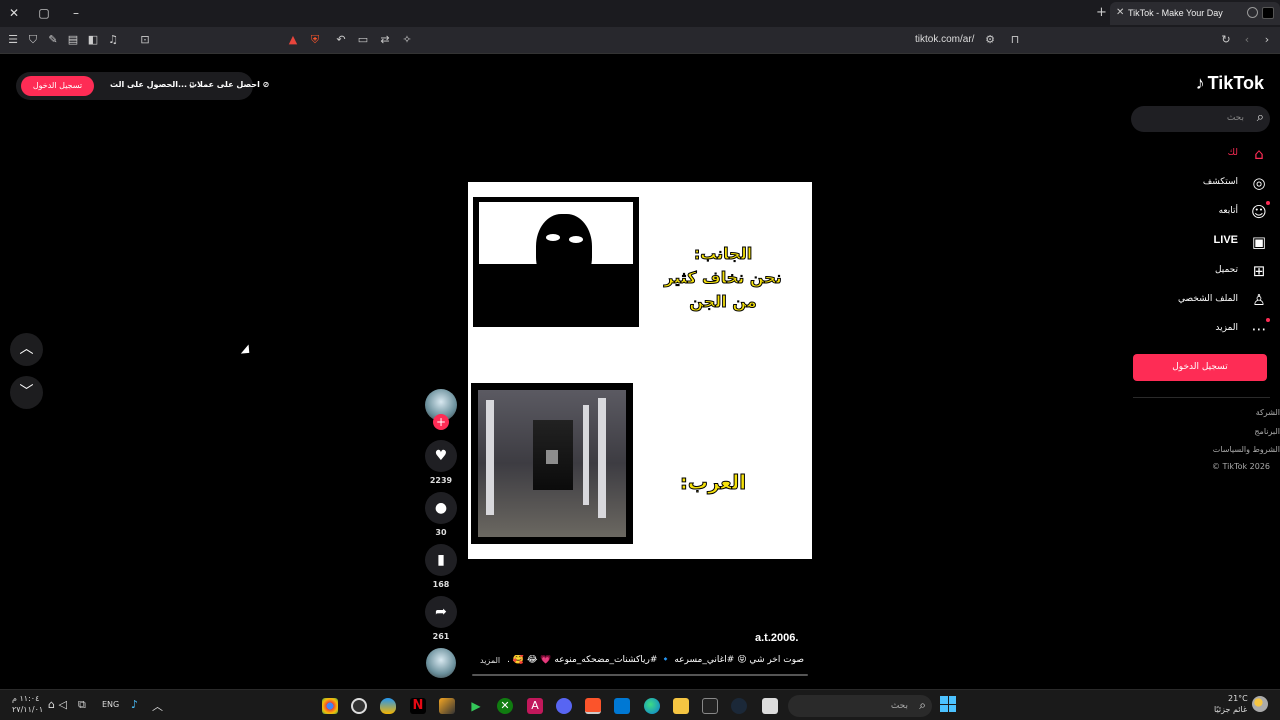 The height and width of the screenshot is (720, 1280). Describe the element at coordinates (860, 706) in the screenshot. I see `taskbar-search: بحث ⌕` at that location.